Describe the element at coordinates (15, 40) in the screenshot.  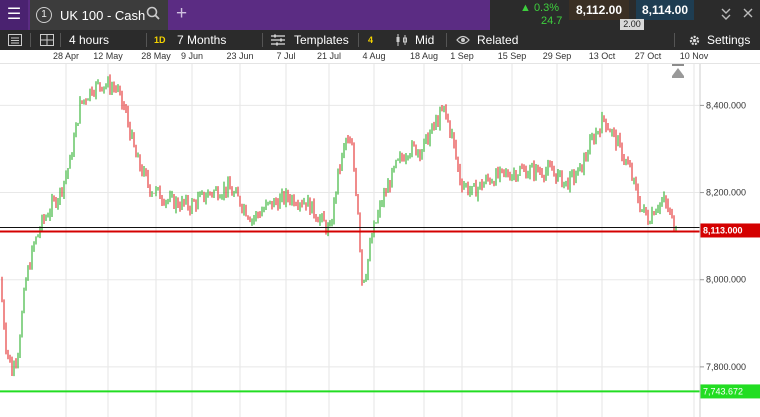
I see `list-icon` at that location.